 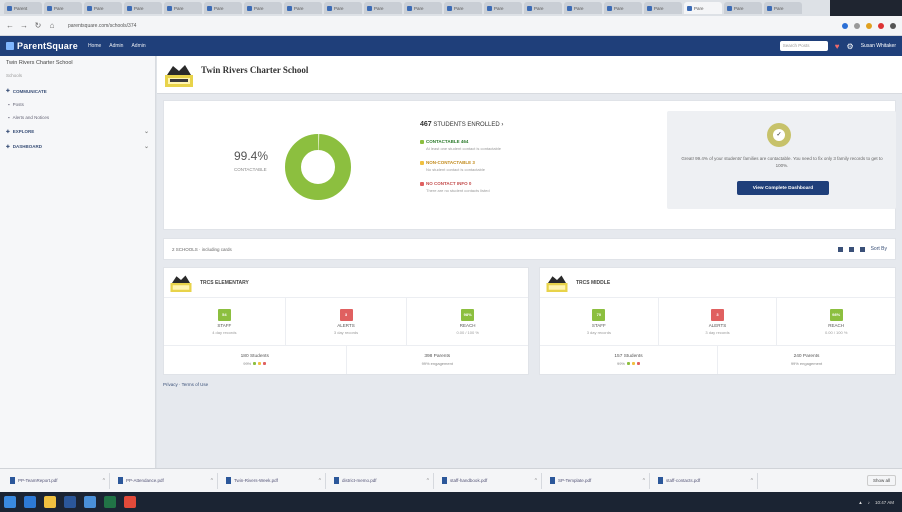 I want to click on students-summary: 157 Students 99%, so click(x=629, y=360).